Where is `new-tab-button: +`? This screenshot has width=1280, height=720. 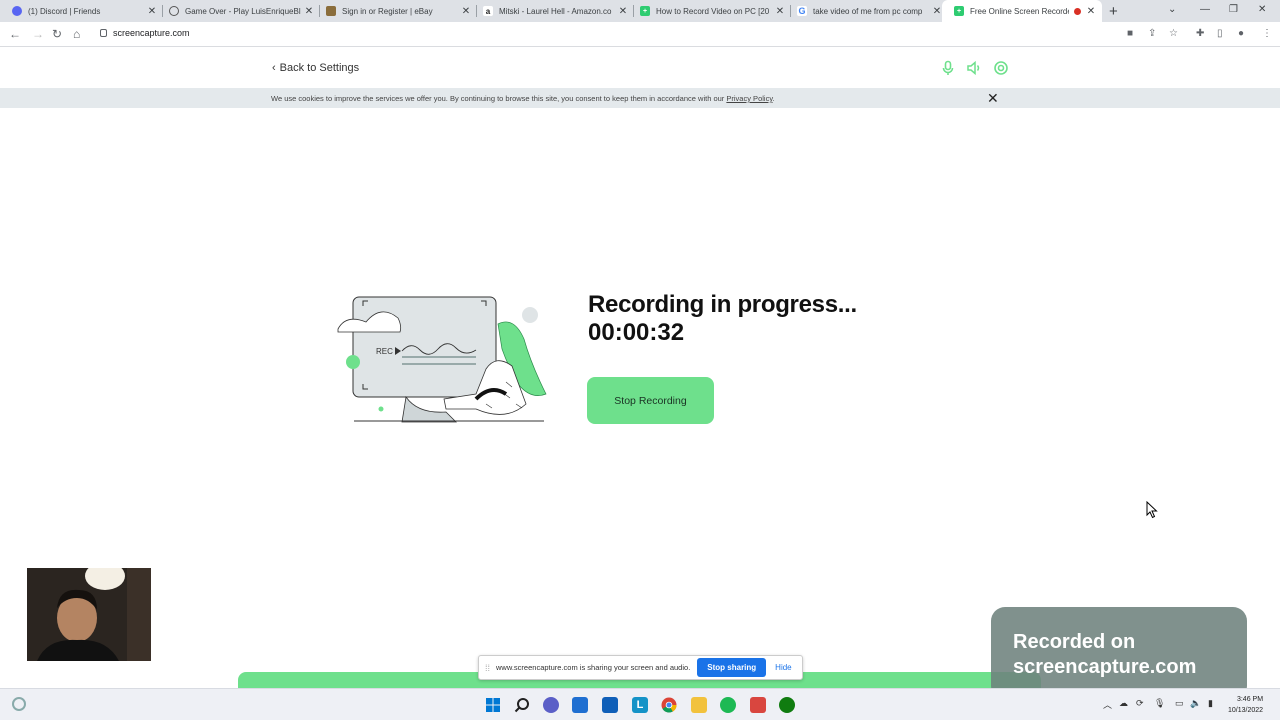
new-tab-button: + is located at coordinates (1113, 11).